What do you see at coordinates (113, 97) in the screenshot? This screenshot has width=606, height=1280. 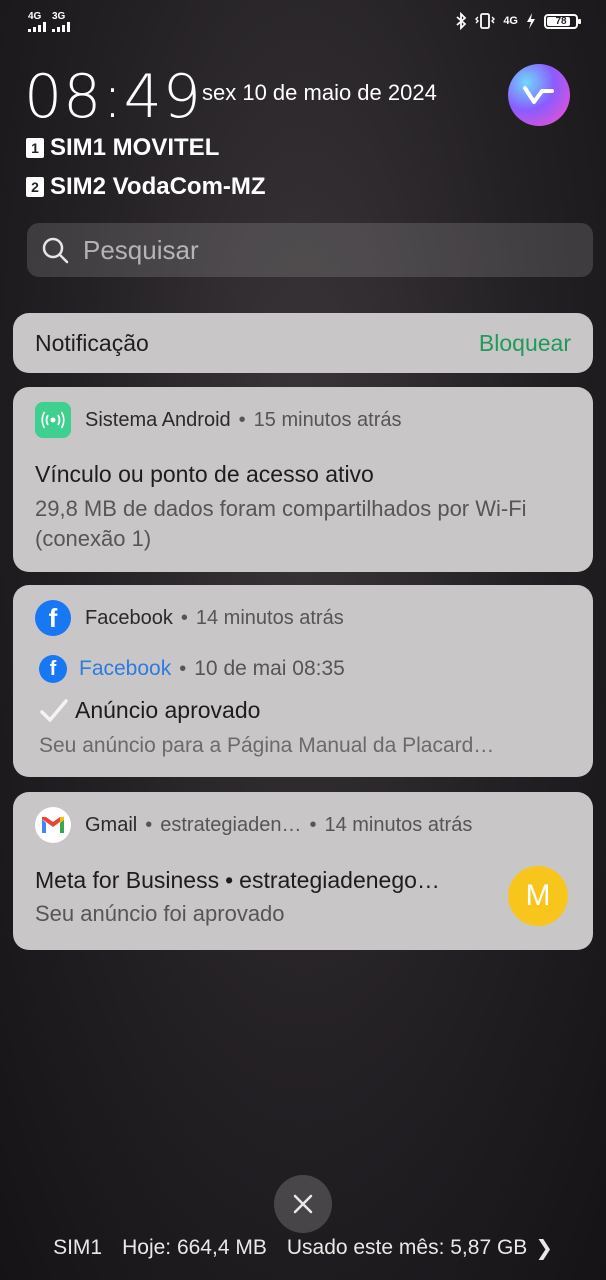 I see `lockscreen-time: 08:49` at bounding box center [113, 97].